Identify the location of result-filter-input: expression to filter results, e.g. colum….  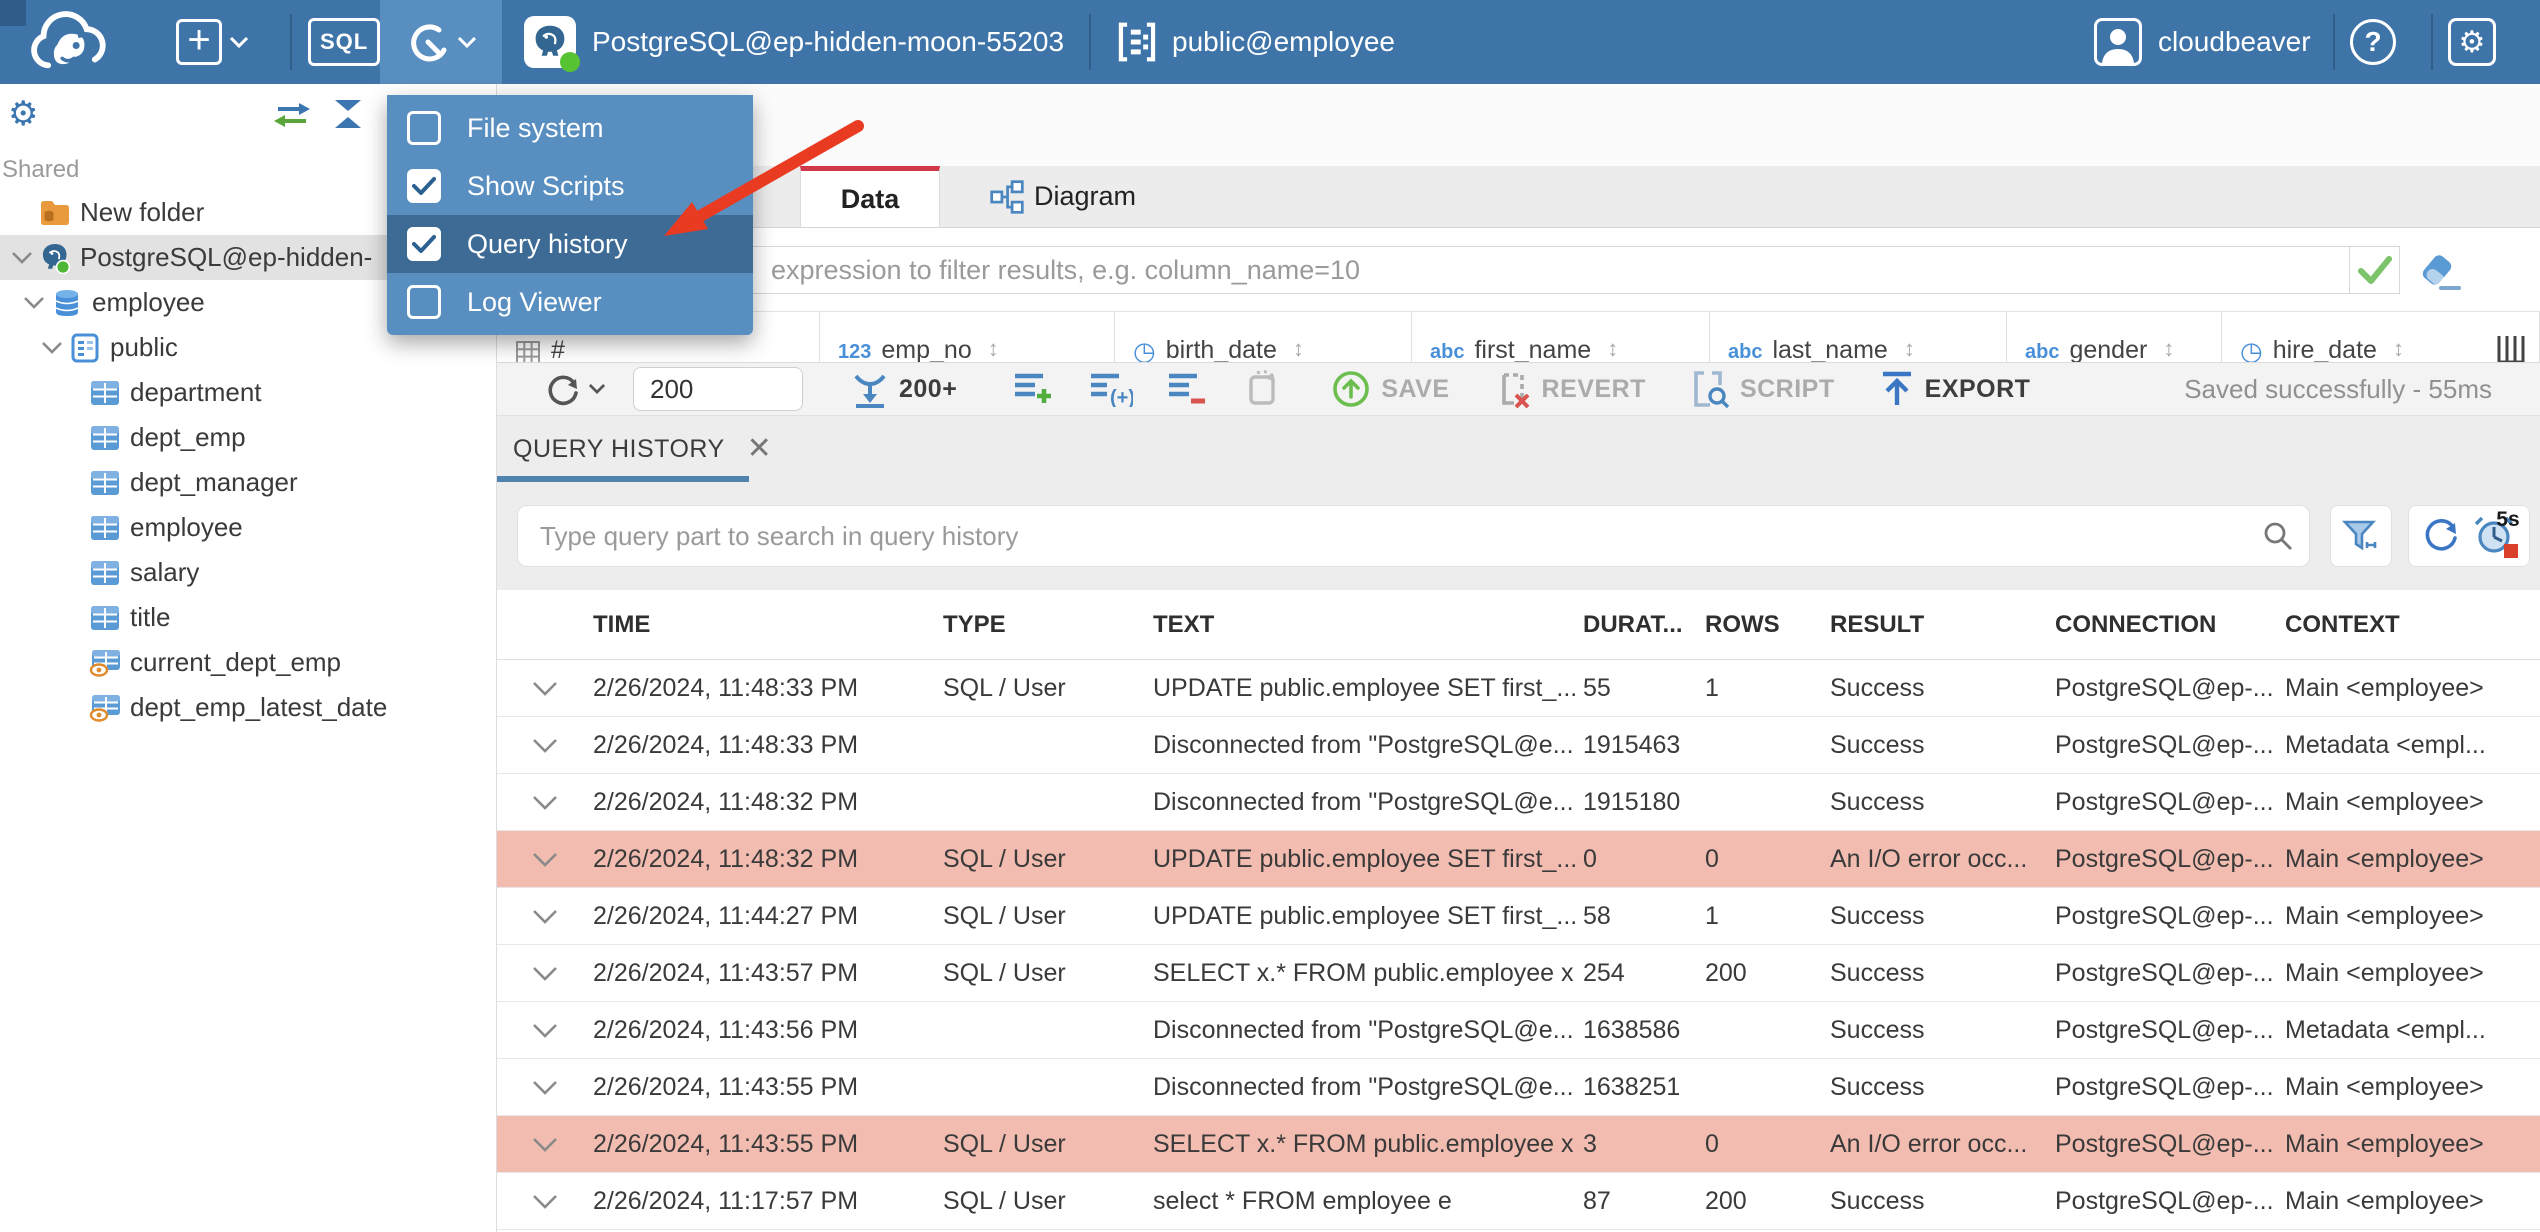
(1452, 270).